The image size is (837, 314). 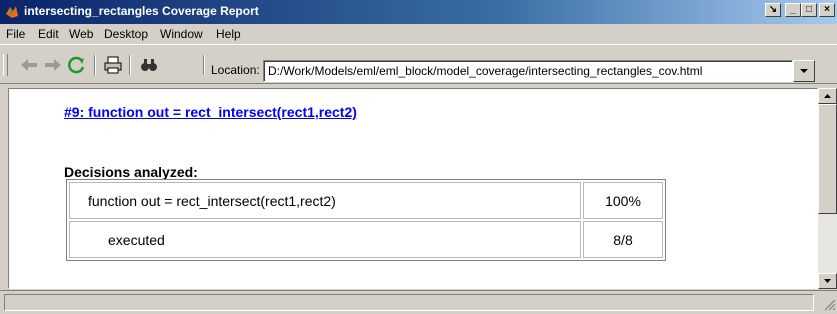 I want to click on scroll-down-button, so click(x=827, y=281).